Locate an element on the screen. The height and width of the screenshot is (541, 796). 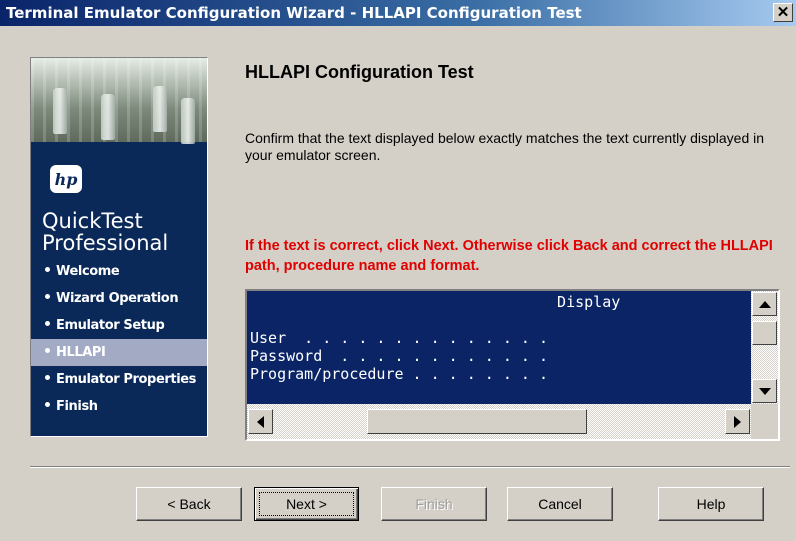
next-button: Next > is located at coordinates (306, 504).